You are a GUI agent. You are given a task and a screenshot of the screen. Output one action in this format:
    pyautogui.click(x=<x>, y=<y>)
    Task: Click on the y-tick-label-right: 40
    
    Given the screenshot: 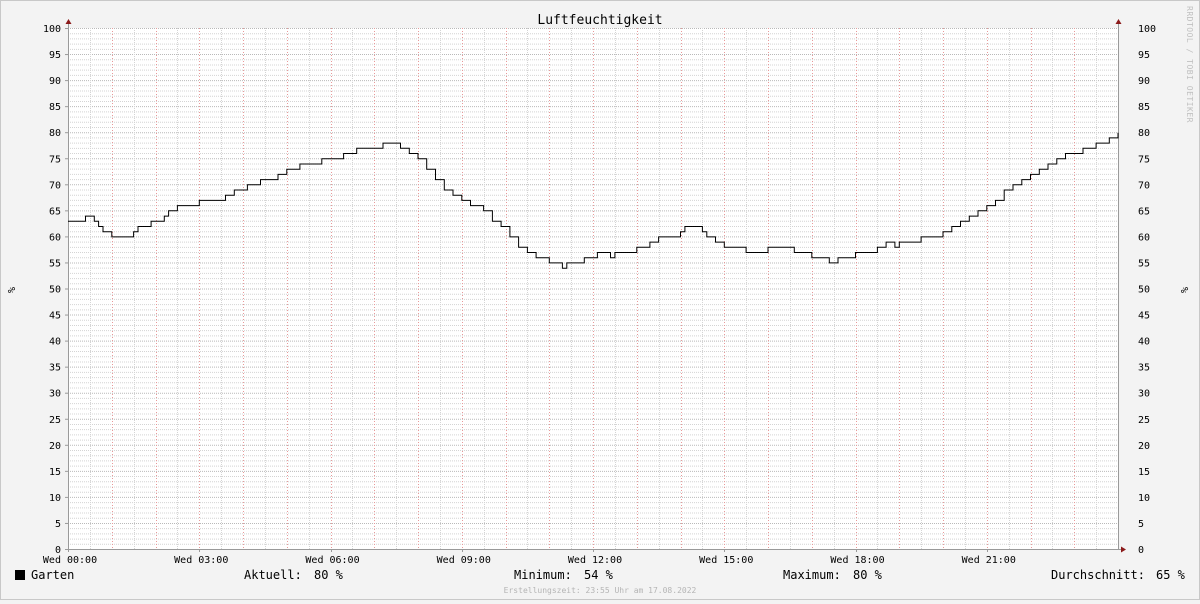 What is the action you would take?
    pyautogui.click(x=1144, y=342)
    